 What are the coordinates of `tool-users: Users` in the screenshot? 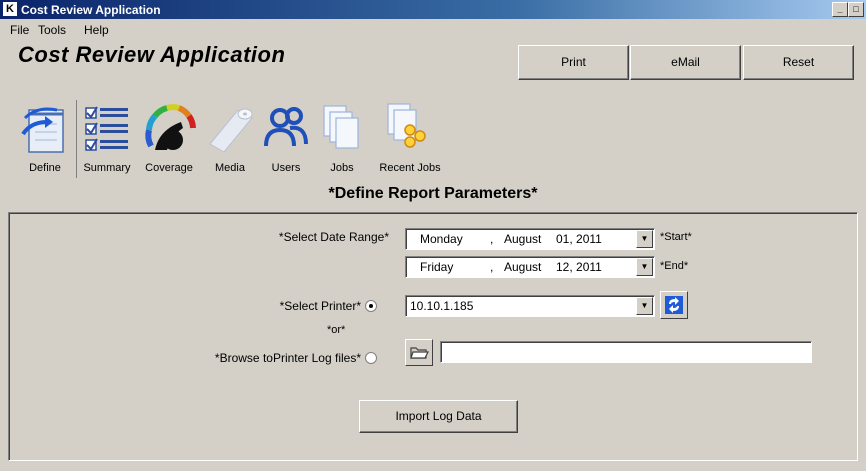 It's located at (286, 139).